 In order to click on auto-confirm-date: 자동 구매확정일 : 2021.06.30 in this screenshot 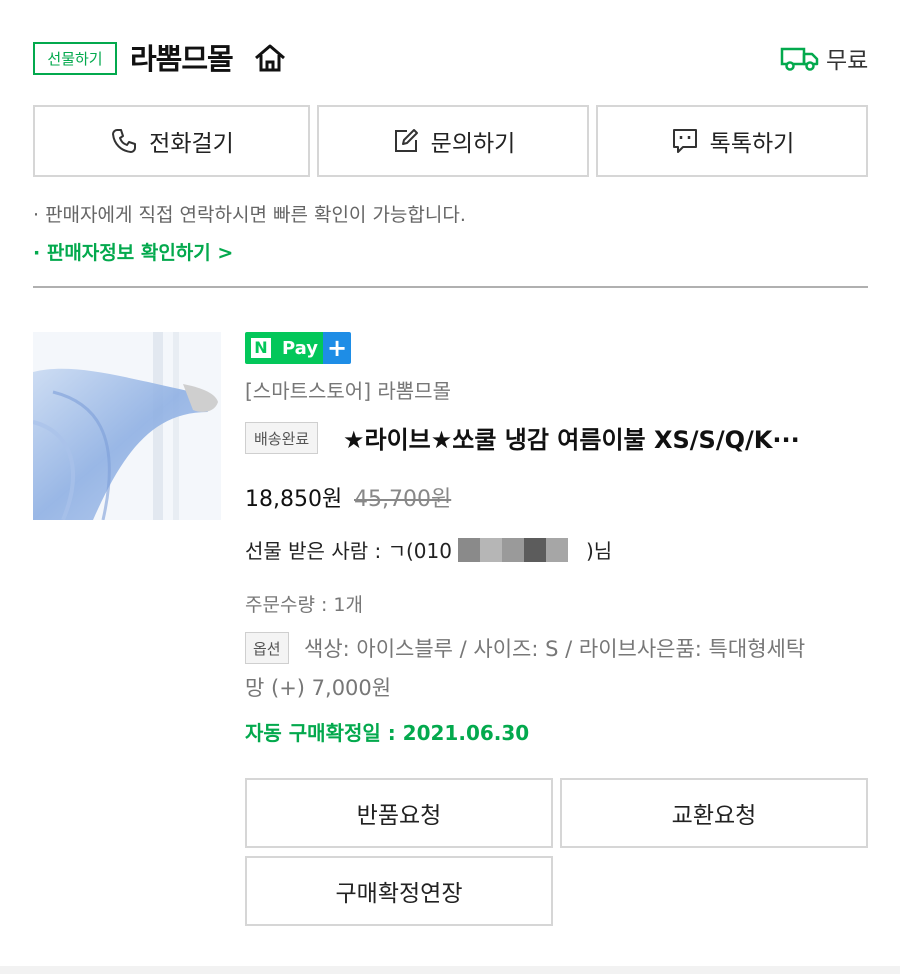, I will do `click(387, 733)`.